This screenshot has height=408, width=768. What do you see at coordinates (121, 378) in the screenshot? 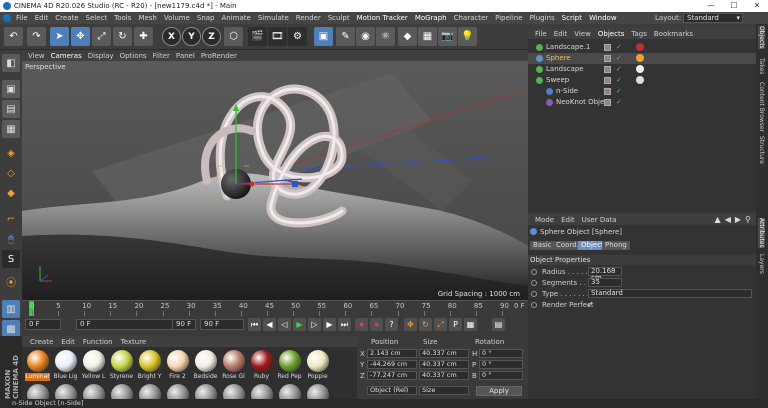
I see `material-swatch: Styrene` at bounding box center [121, 378].